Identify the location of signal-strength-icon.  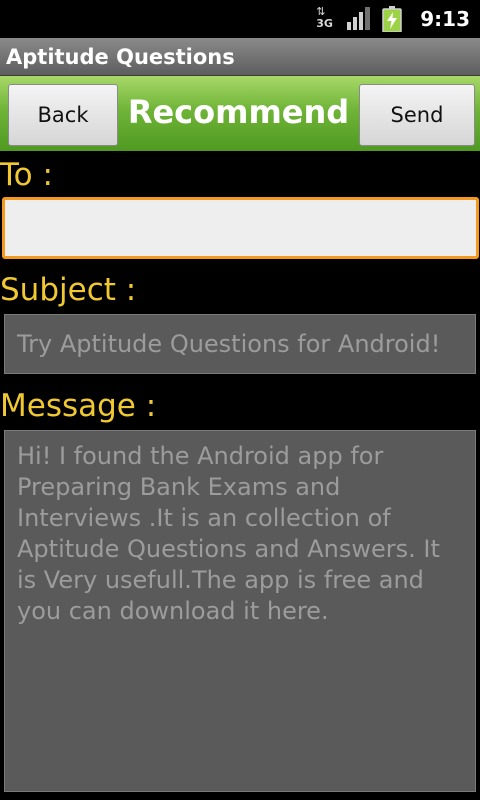
(359, 18).